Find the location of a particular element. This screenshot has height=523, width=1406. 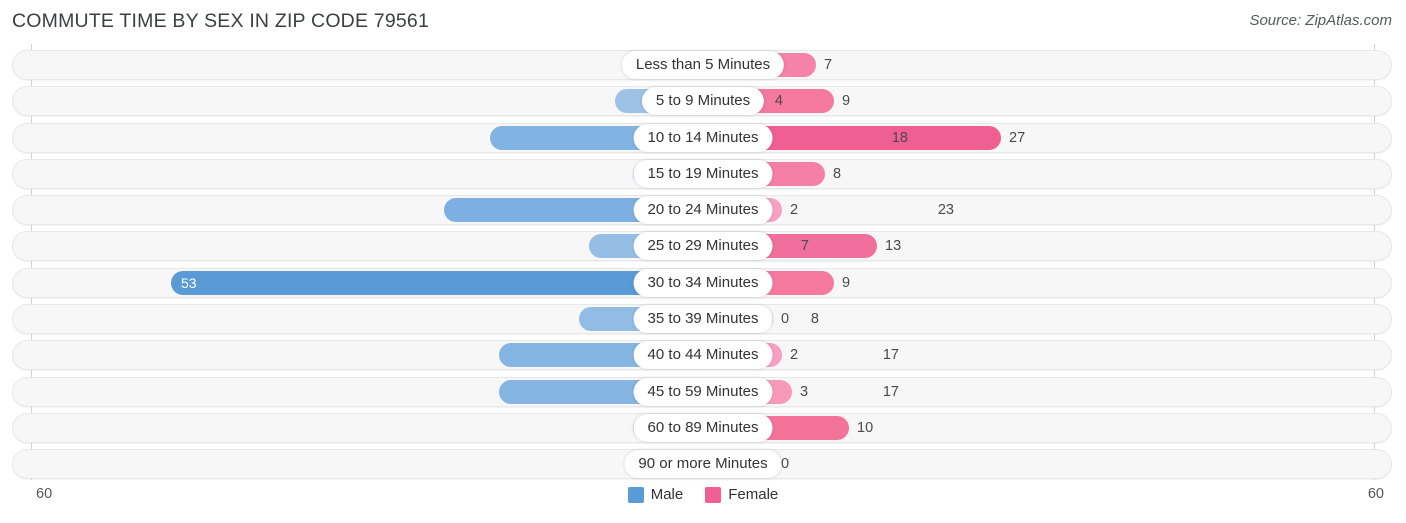

bar-row: 0815 to 19 Minutes is located at coordinates (703, 173).